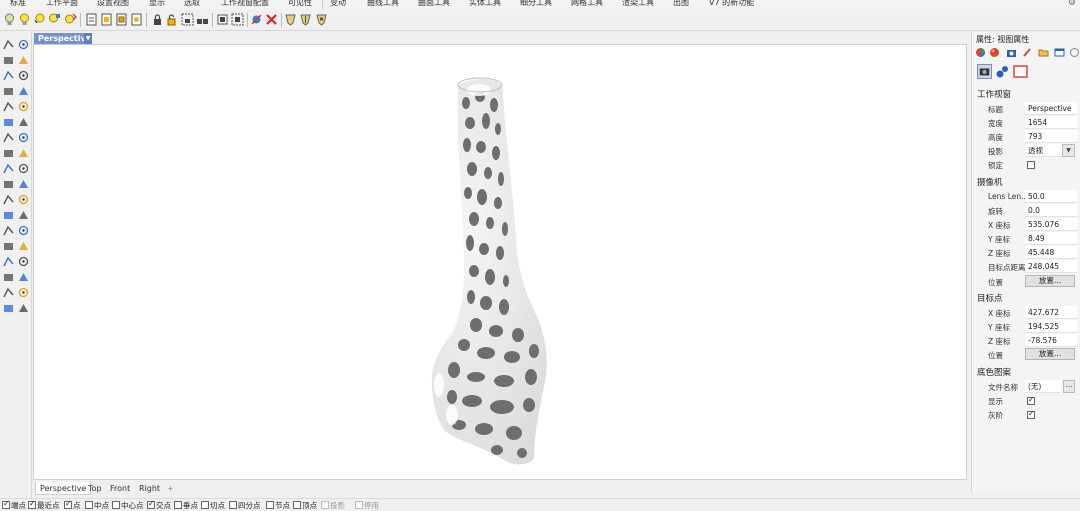 Image resolution: width=1080 pixels, height=511 pixels. What do you see at coordinates (290, 19) in the screenshot?
I see `shield-icon` at bounding box center [290, 19].